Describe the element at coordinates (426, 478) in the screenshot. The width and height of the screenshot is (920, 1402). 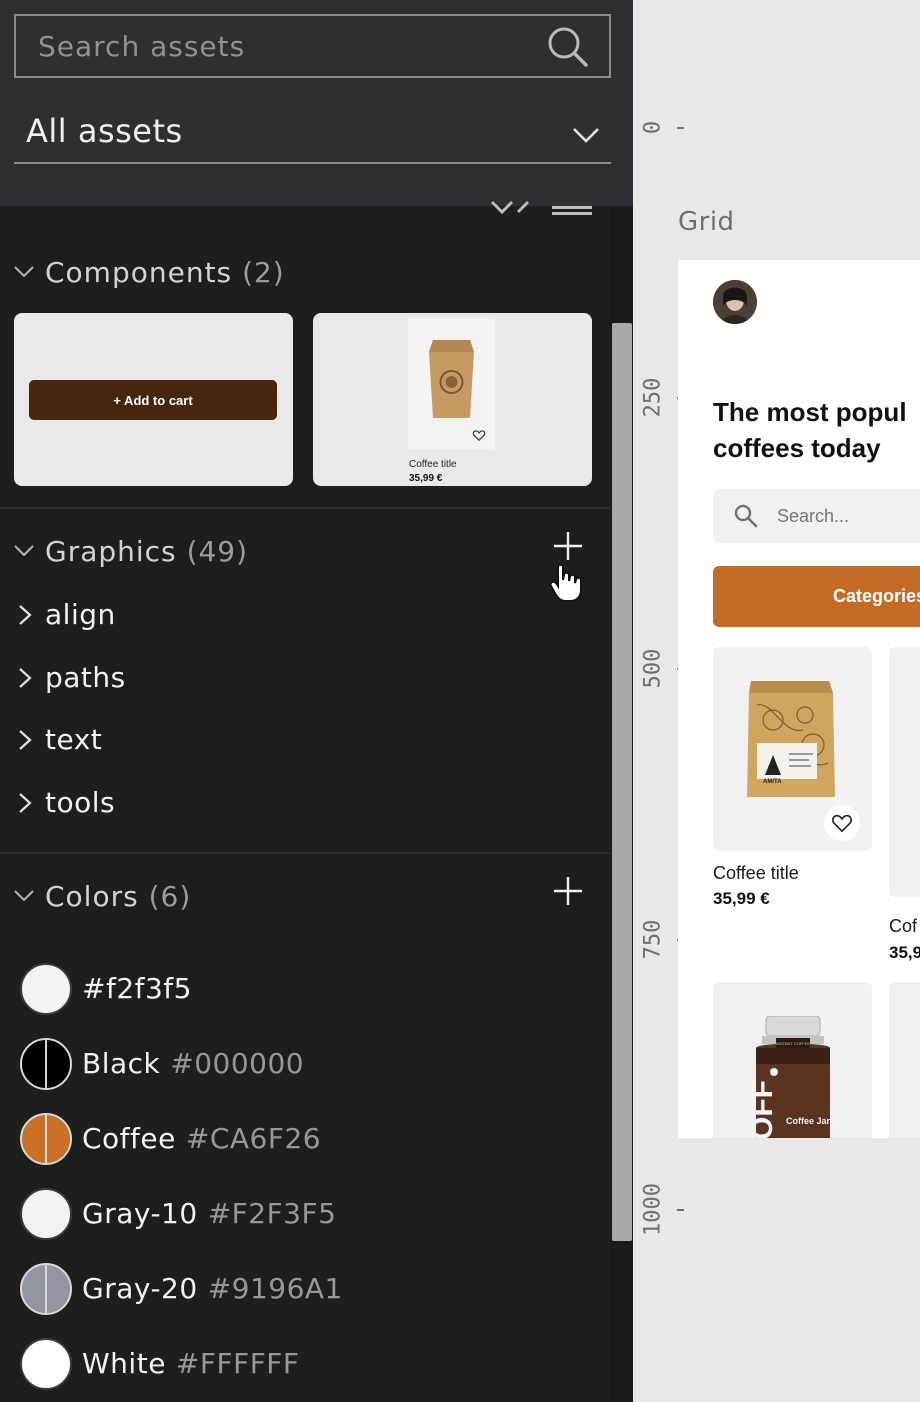
I see `product-card-price: 35,99 €` at that location.